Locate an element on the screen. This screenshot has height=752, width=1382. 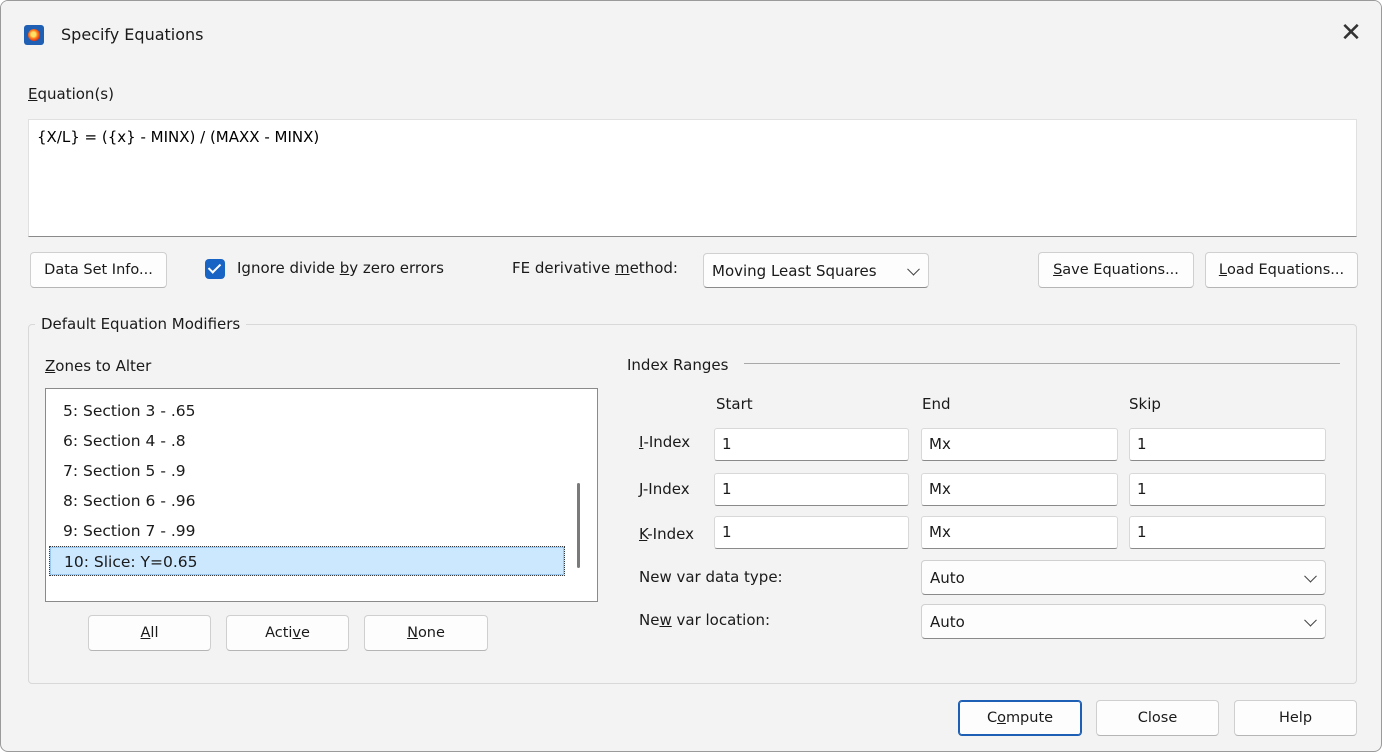
index-ranges-title: Index Ranges is located at coordinates (678, 365).